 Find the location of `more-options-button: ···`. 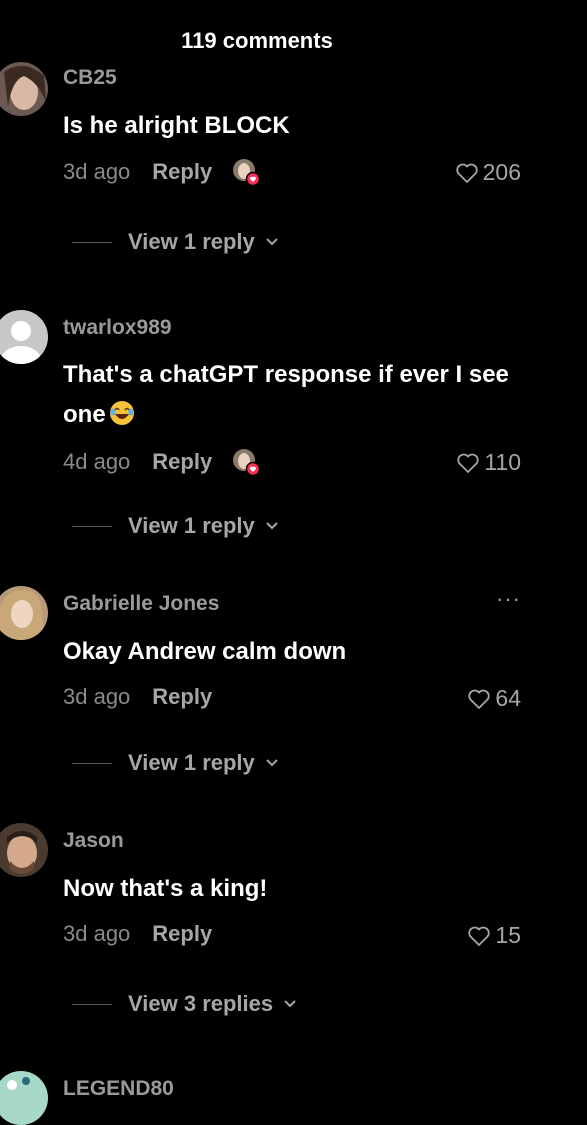

more-options-button: ··· is located at coordinates (508, 599).